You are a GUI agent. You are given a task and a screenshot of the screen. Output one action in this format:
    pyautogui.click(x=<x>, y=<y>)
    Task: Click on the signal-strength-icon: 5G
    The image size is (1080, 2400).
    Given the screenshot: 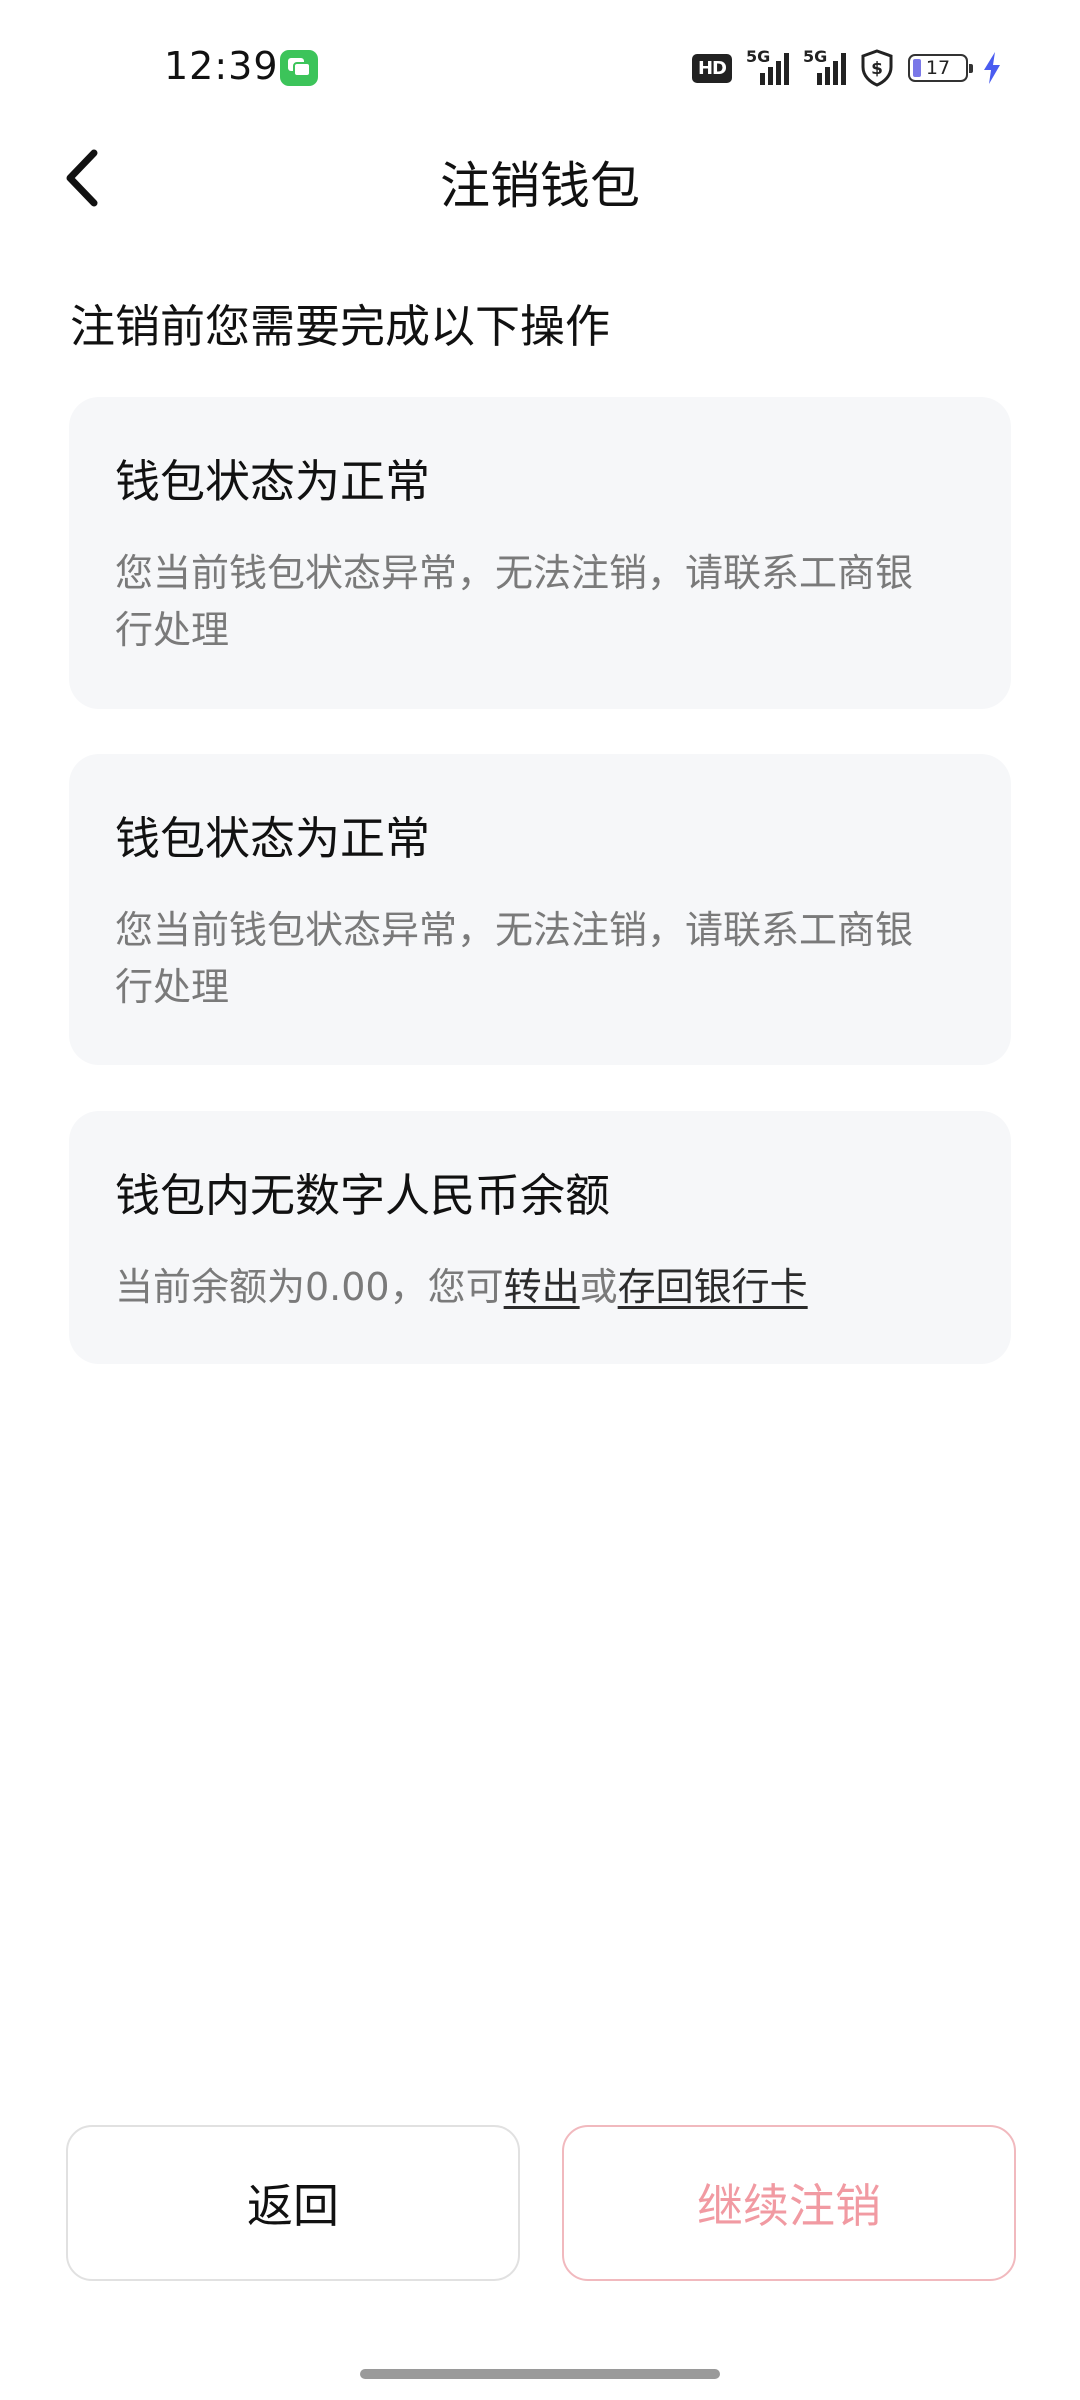 What is the action you would take?
    pyautogui.click(x=767, y=66)
    